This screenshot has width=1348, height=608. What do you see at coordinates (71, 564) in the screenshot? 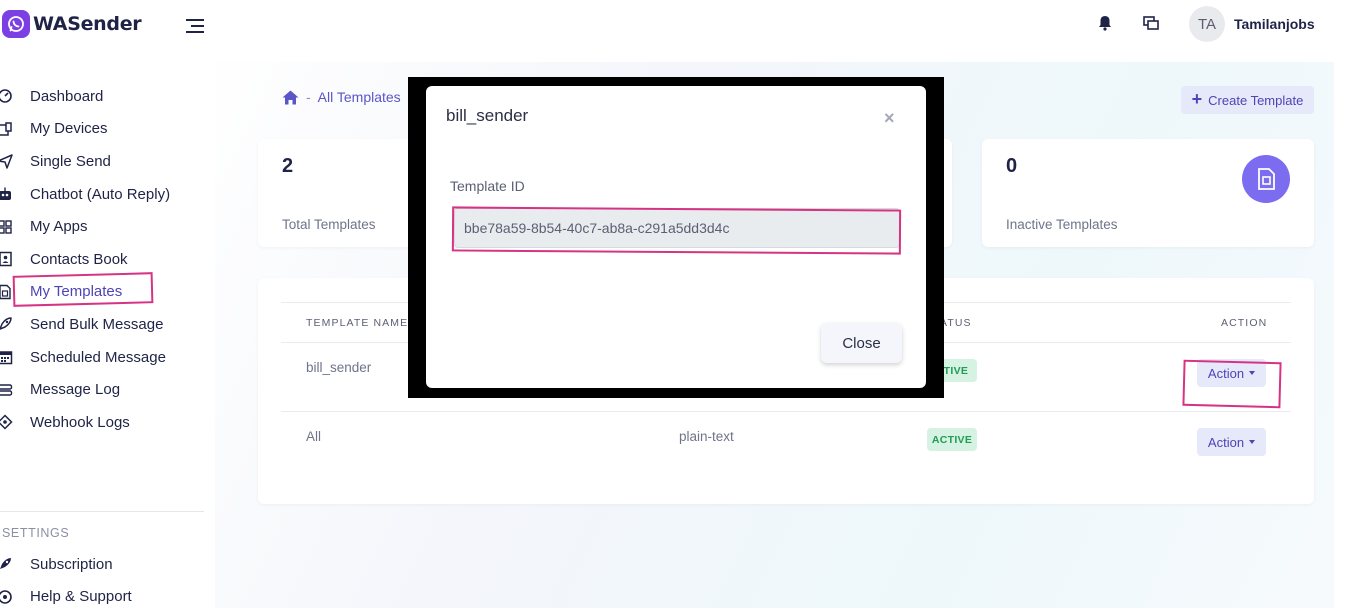
I see `sidebar-item-label: Subscription` at bounding box center [71, 564].